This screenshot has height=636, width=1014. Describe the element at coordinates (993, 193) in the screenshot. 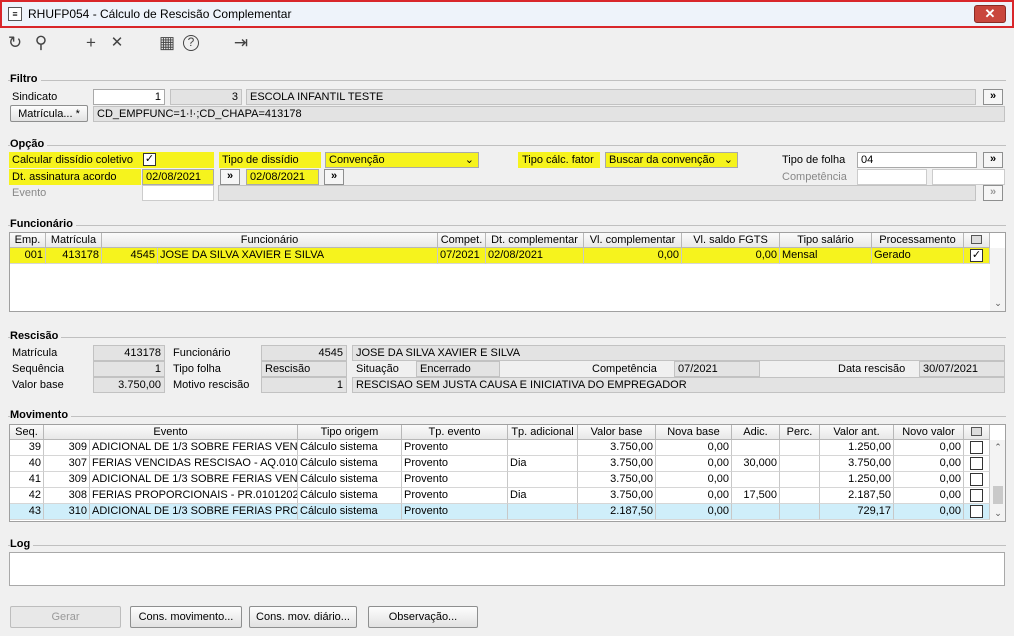

I see `evento-more-button: »` at that location.